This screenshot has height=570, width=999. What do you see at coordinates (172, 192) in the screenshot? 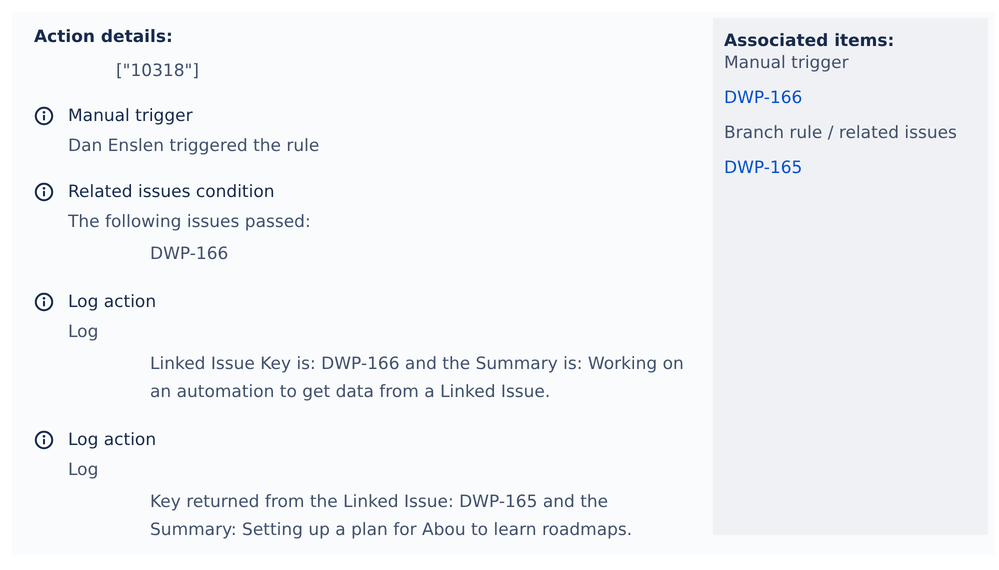
I see `entry-title: Related issues condition` at bounding box center [172, 192].